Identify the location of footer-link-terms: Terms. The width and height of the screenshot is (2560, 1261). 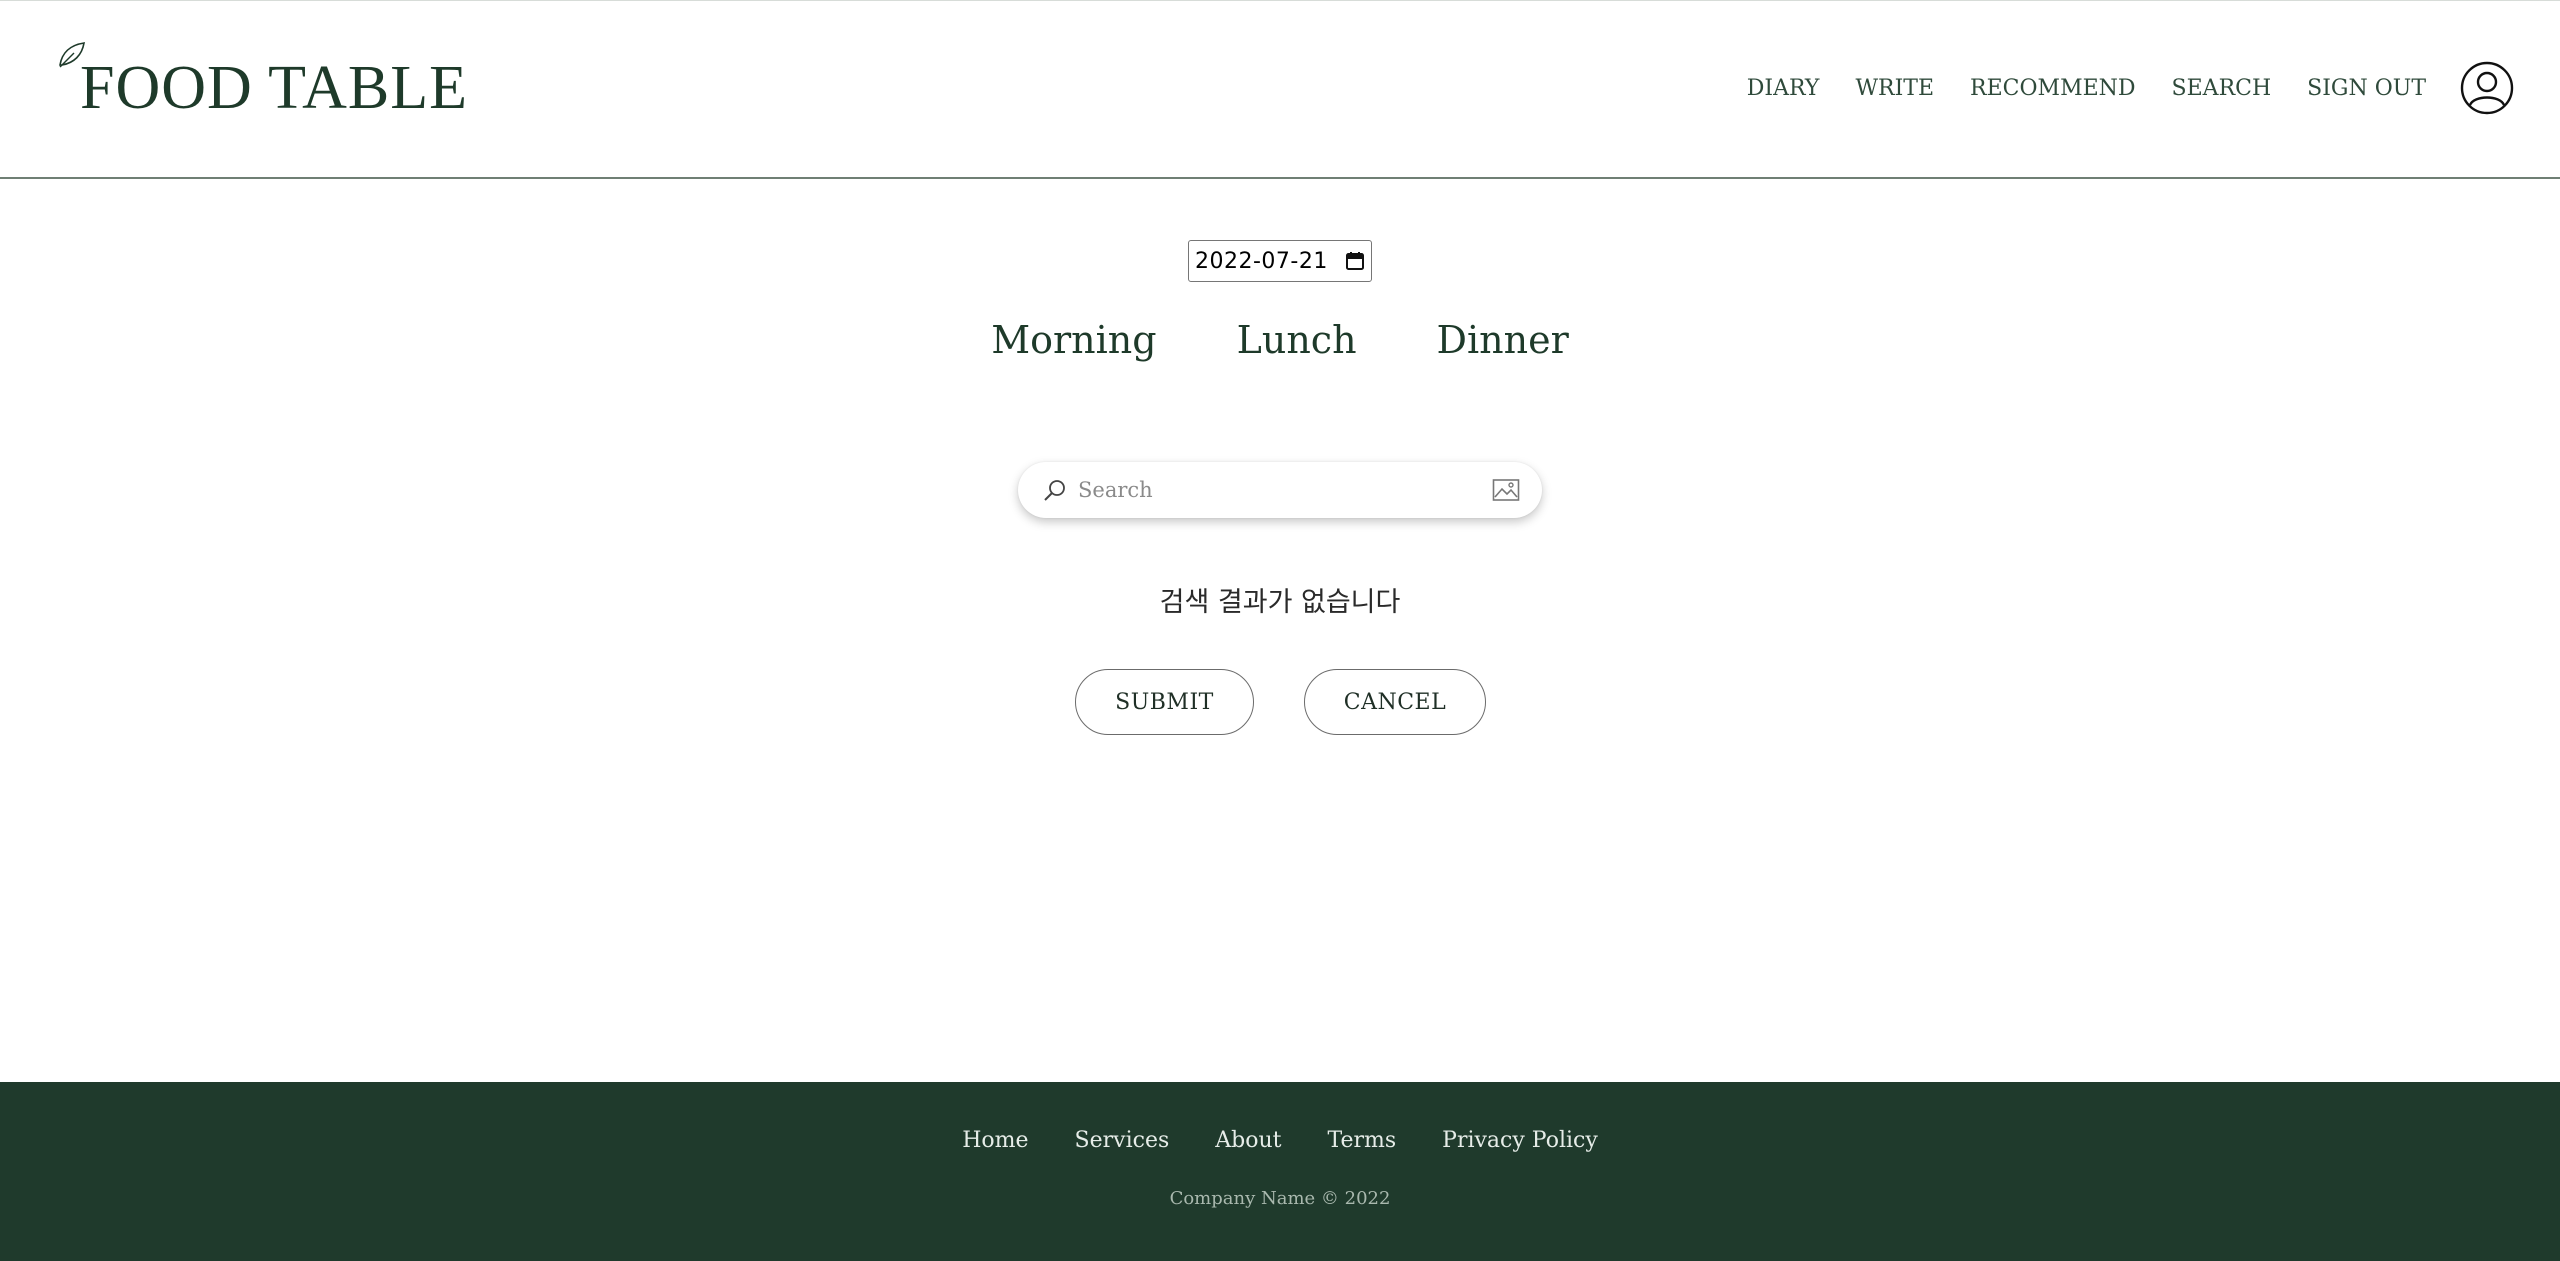
(1361, 1140).